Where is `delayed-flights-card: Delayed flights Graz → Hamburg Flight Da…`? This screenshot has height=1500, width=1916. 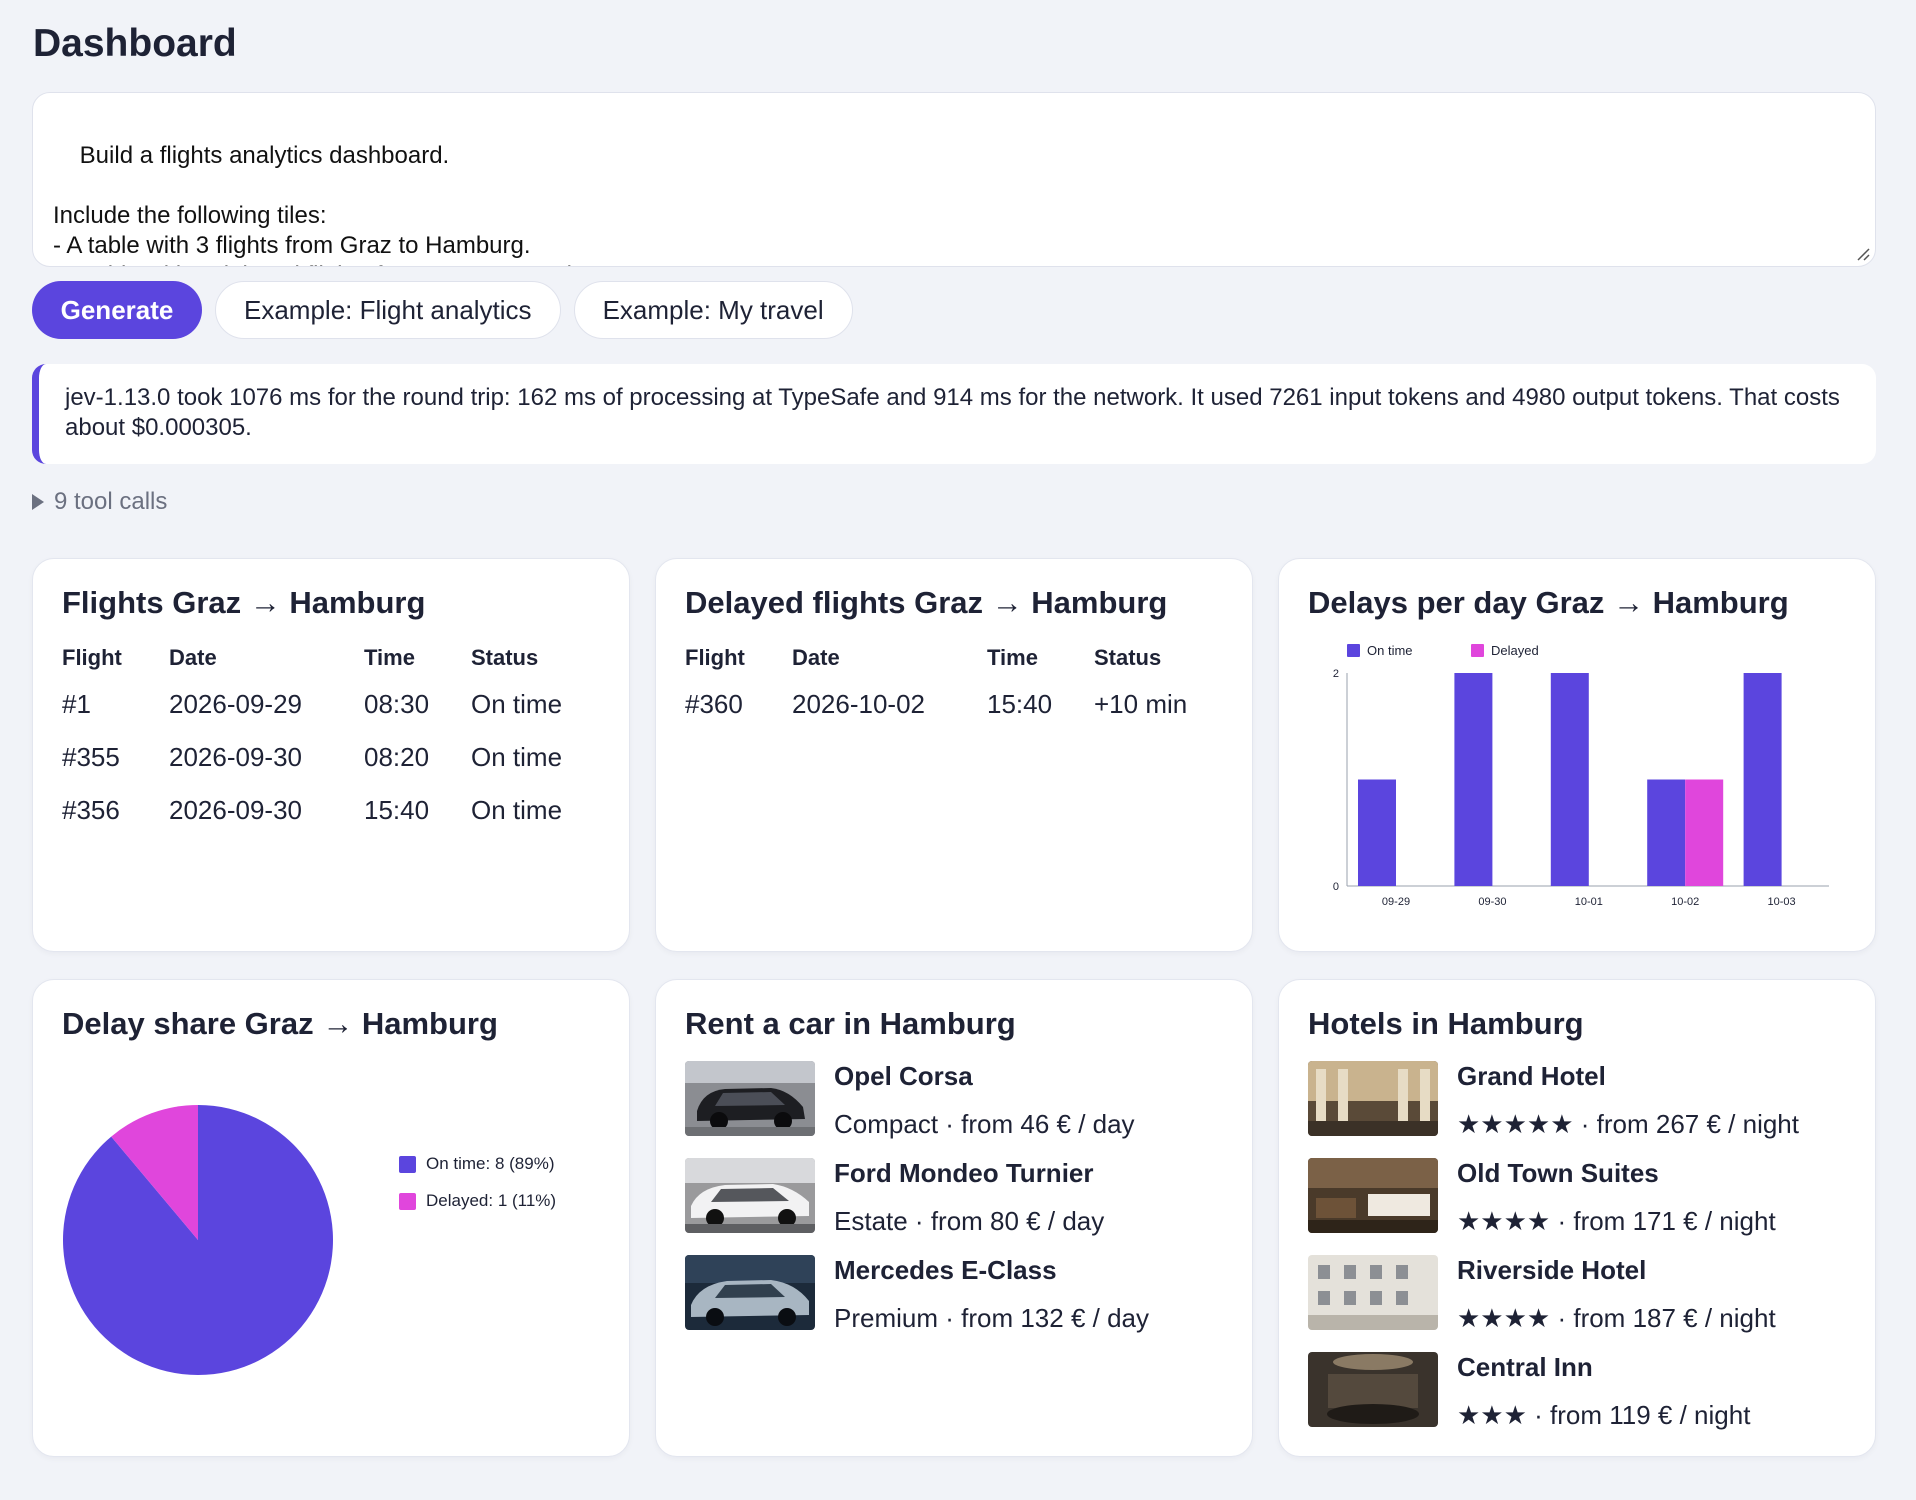
delayed-flights-card: Delayed flights Graz → Hamburg Flight Da… is located at coordinates (954, 755).